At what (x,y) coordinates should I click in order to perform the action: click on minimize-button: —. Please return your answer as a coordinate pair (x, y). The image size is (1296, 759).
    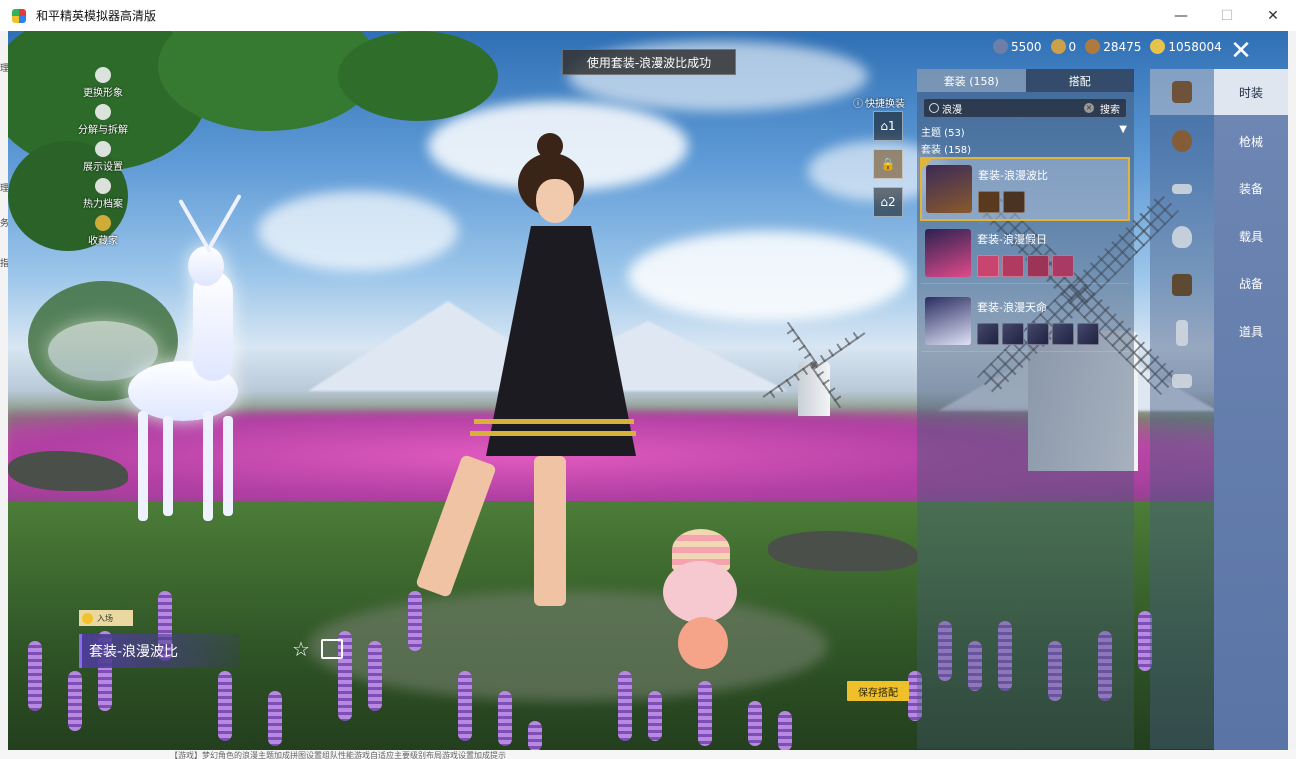
    Looking at the image, I should click on (1181, 15).